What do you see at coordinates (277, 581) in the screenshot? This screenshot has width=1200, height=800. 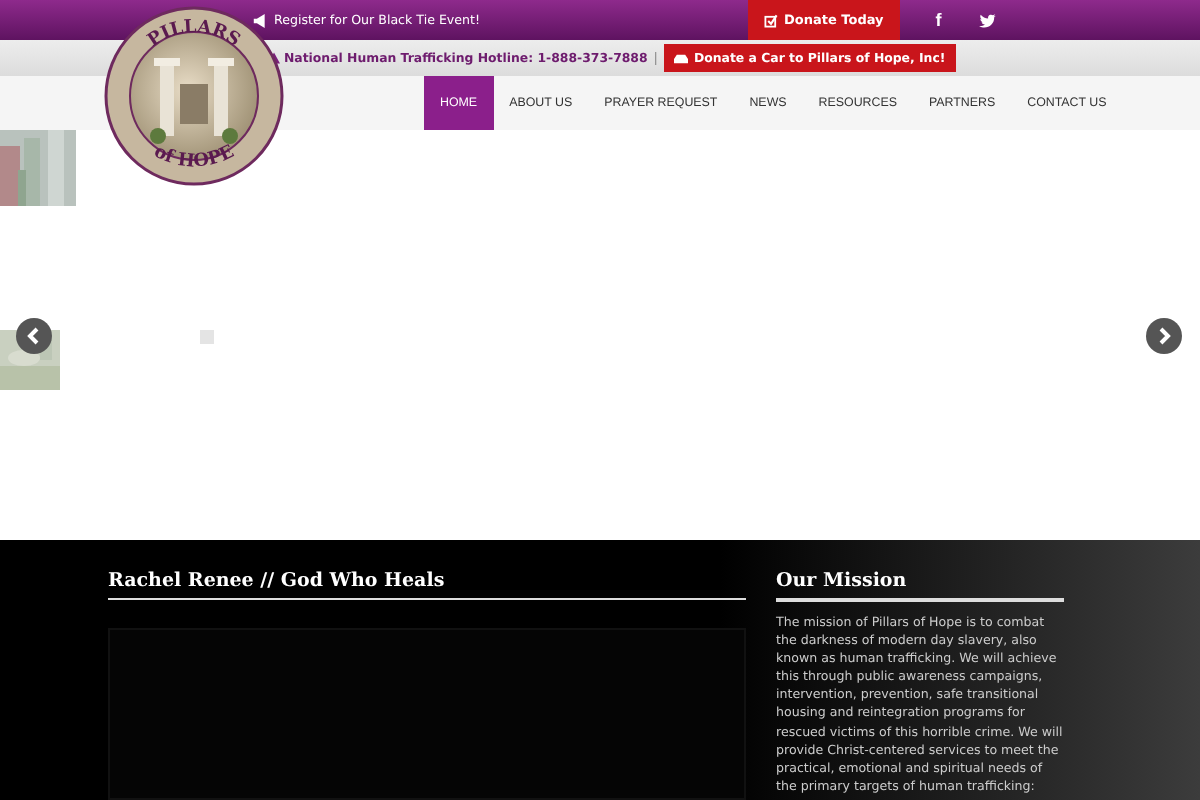 I see `section-heading: Rachel Renee // God Who Heals` at bounding box center [277, 581].